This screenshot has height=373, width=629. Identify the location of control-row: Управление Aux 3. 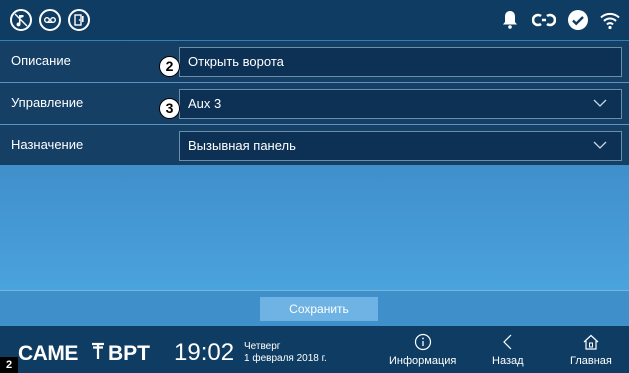
(314, 103).